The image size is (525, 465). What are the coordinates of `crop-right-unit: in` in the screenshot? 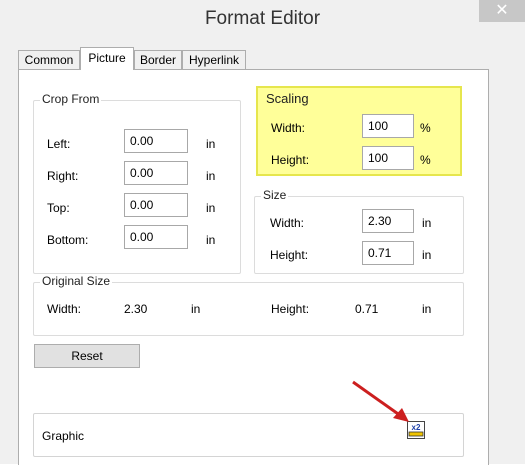 It's located at (211, 176).